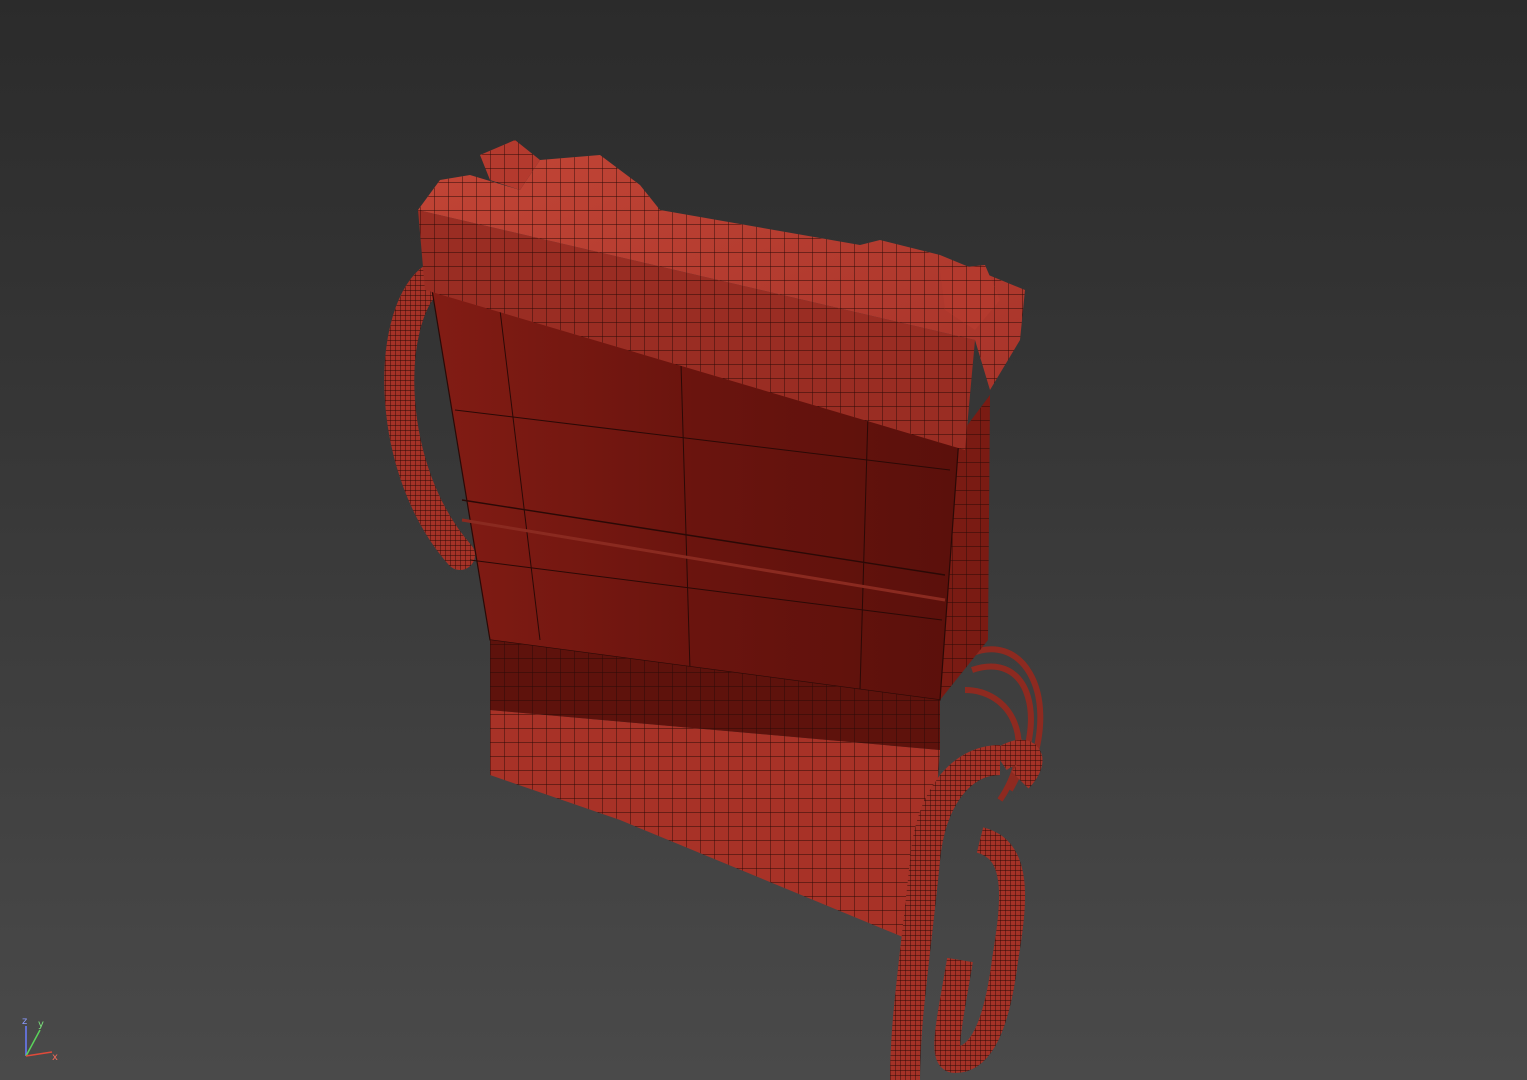  I want to click on axis-gizmo: z y x, so click(40, 1039).